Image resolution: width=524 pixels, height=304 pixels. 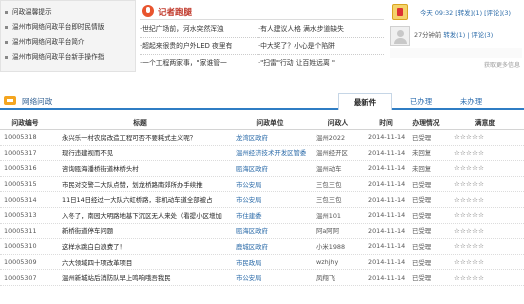 I want to click on column-header: 标题, so click(x=140, y=122).